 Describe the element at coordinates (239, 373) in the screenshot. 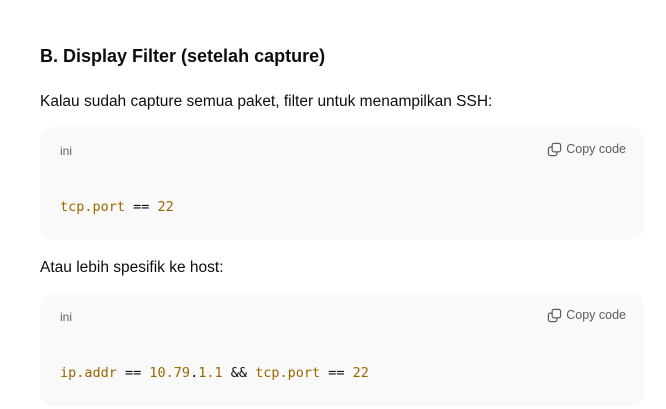

I see `code-token-operator: &&` at that location.